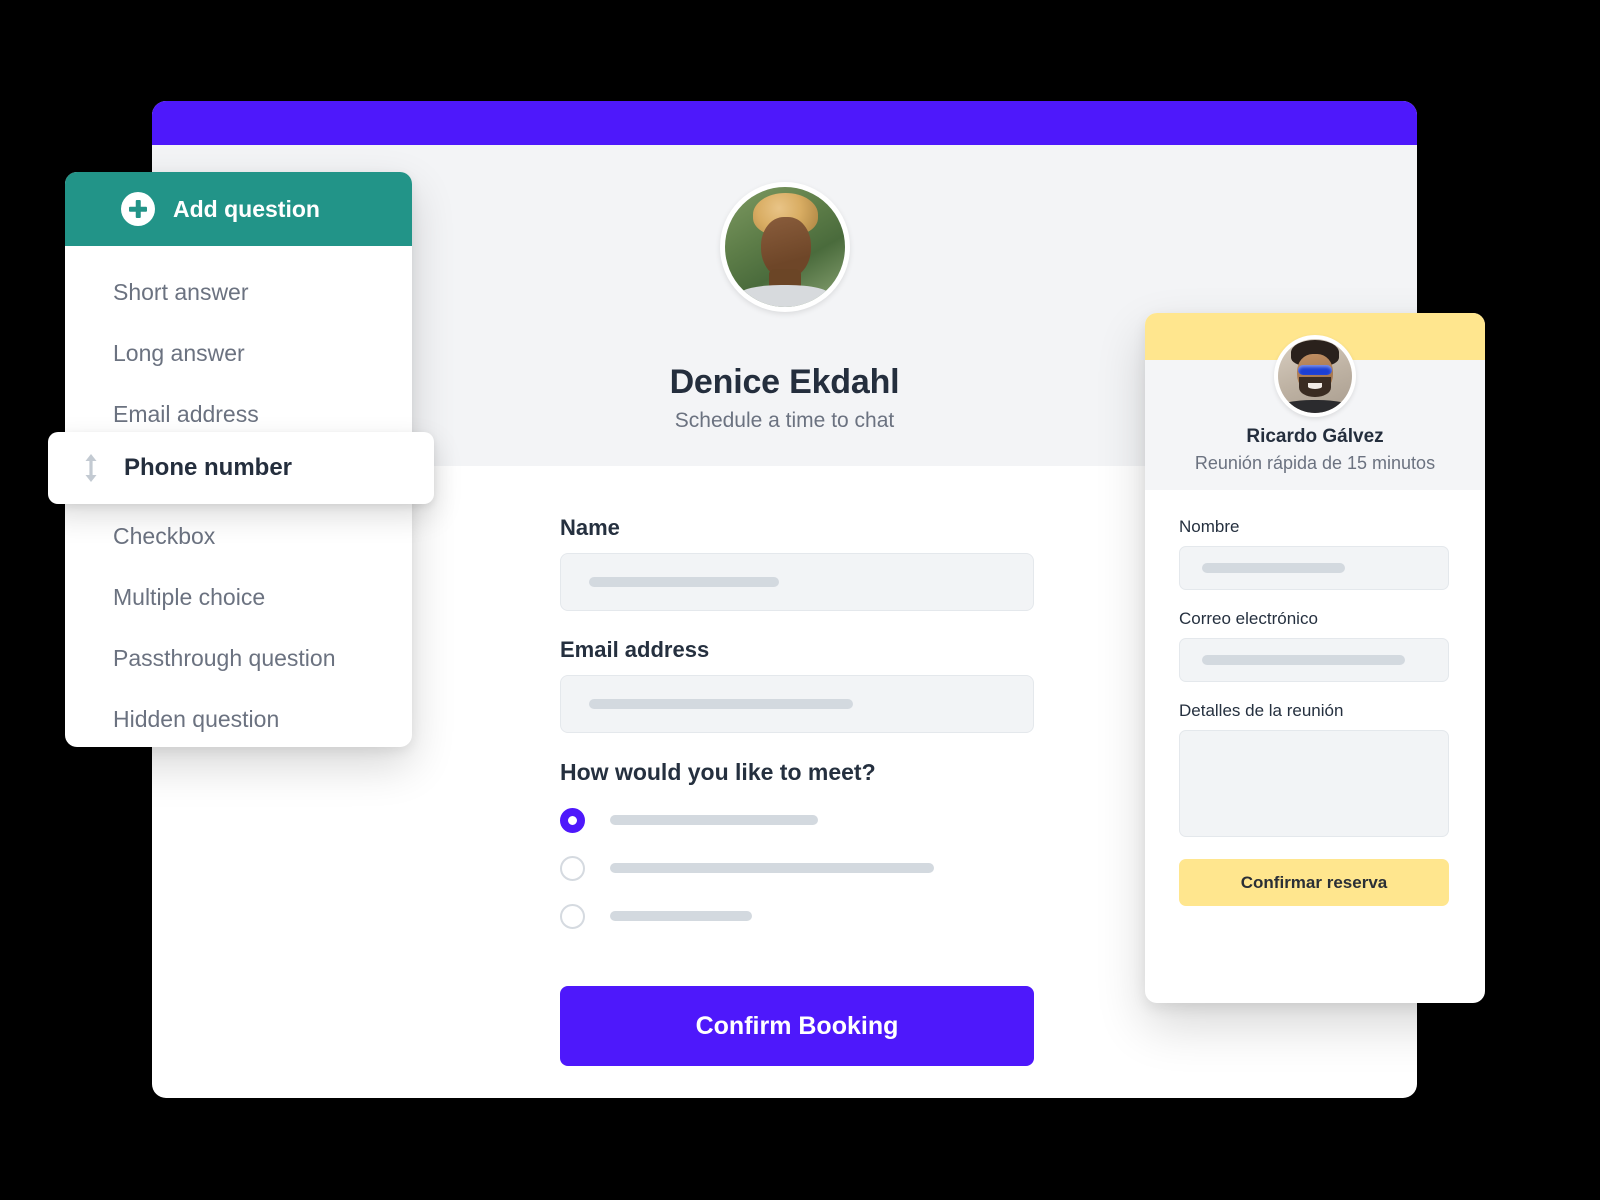 The image size is (1600, 1200). I want to click on meeting-type-label: How would you like to meet?, so click(718, 772).